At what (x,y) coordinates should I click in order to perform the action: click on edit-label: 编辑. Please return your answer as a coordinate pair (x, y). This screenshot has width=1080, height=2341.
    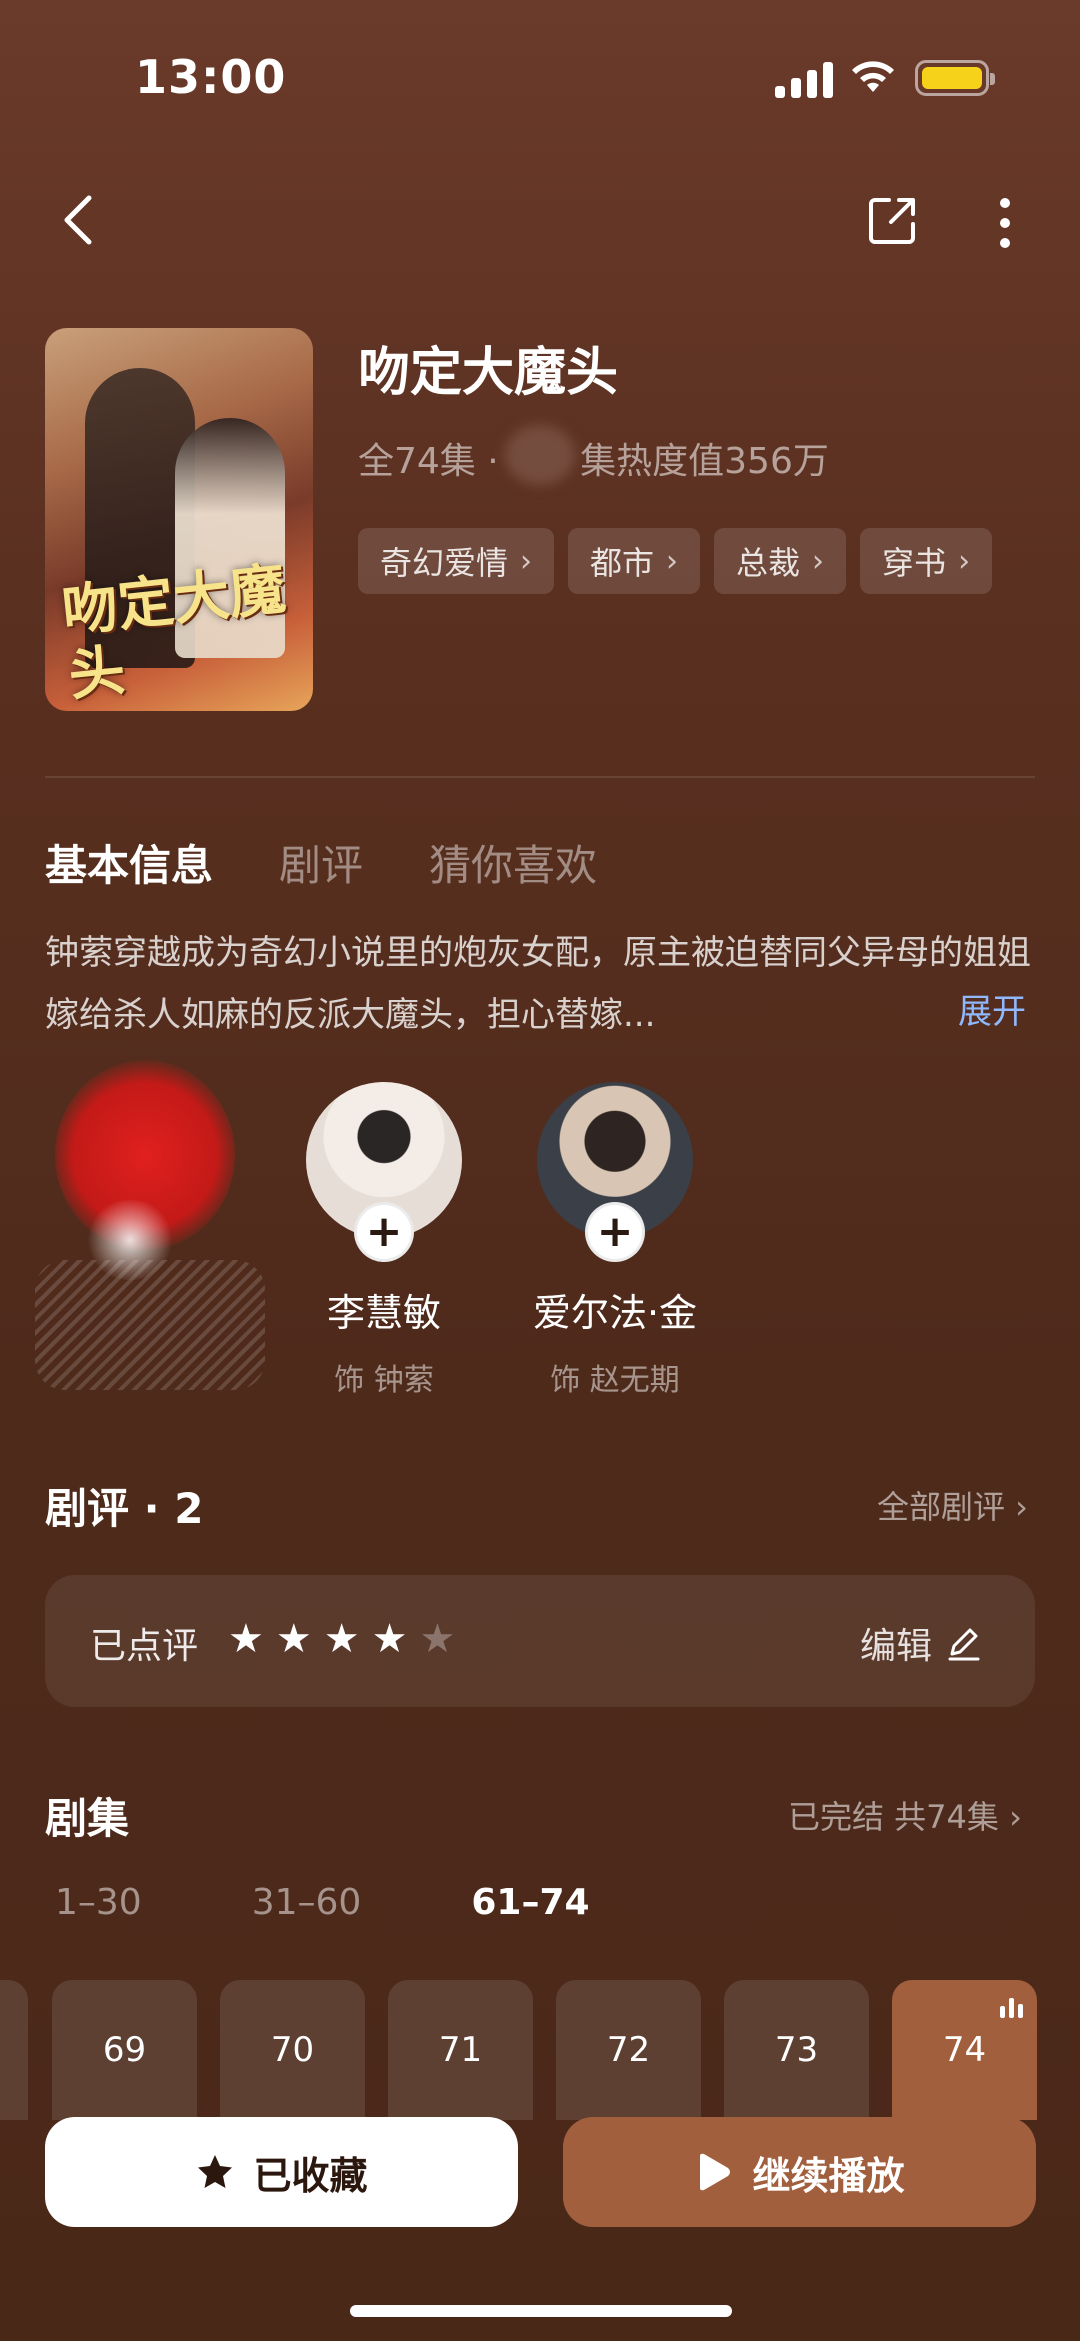
    Looking at the image, I should click on (896, 1646).